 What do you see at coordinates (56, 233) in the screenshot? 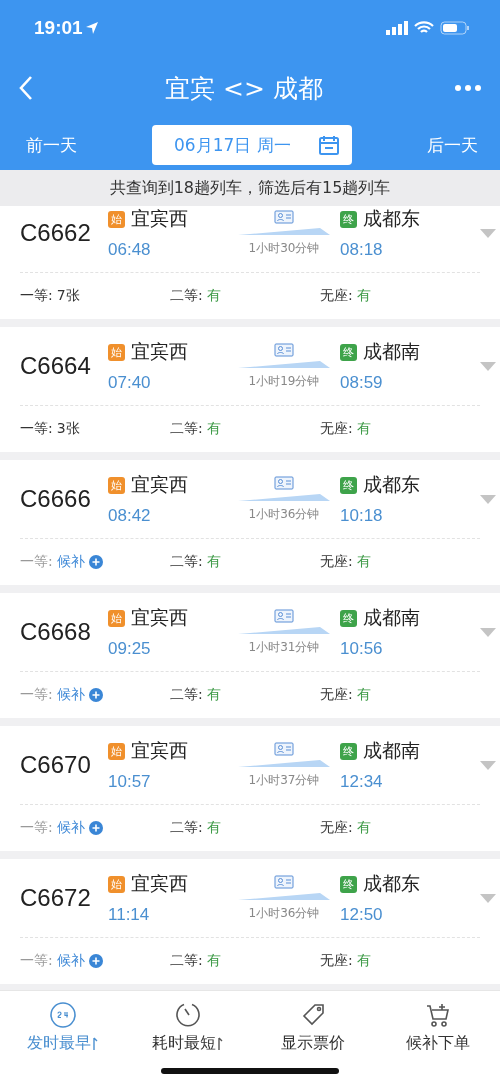
I see `train-number: C6662` at bounding box center [56, 233].